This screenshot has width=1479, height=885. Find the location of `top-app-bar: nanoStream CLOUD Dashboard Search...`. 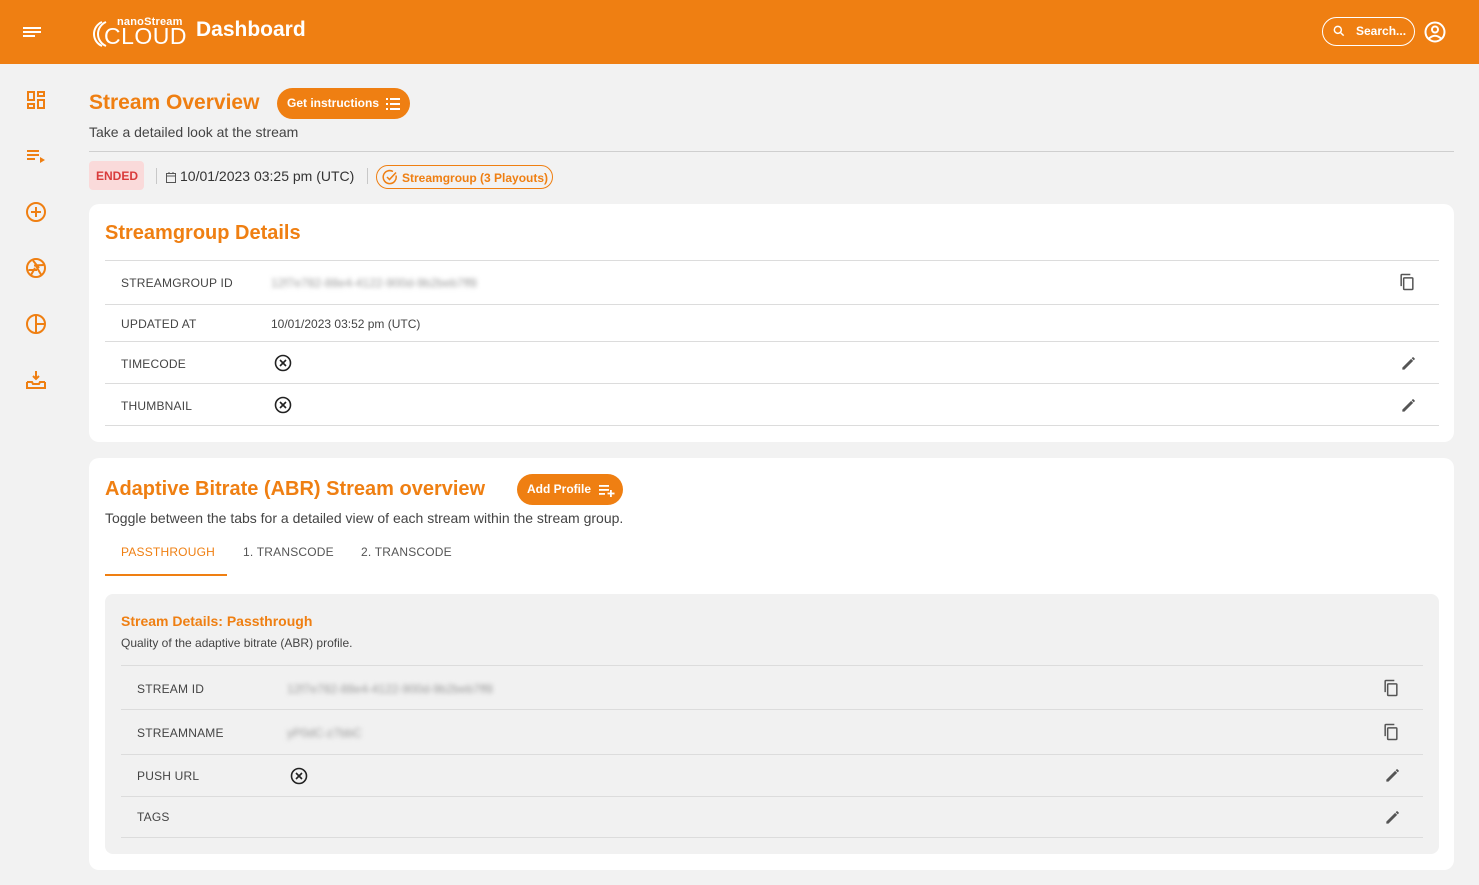

top-app-bar: nanoStream CLOUD Dashboard Search... is located at coordinates (739, 32).